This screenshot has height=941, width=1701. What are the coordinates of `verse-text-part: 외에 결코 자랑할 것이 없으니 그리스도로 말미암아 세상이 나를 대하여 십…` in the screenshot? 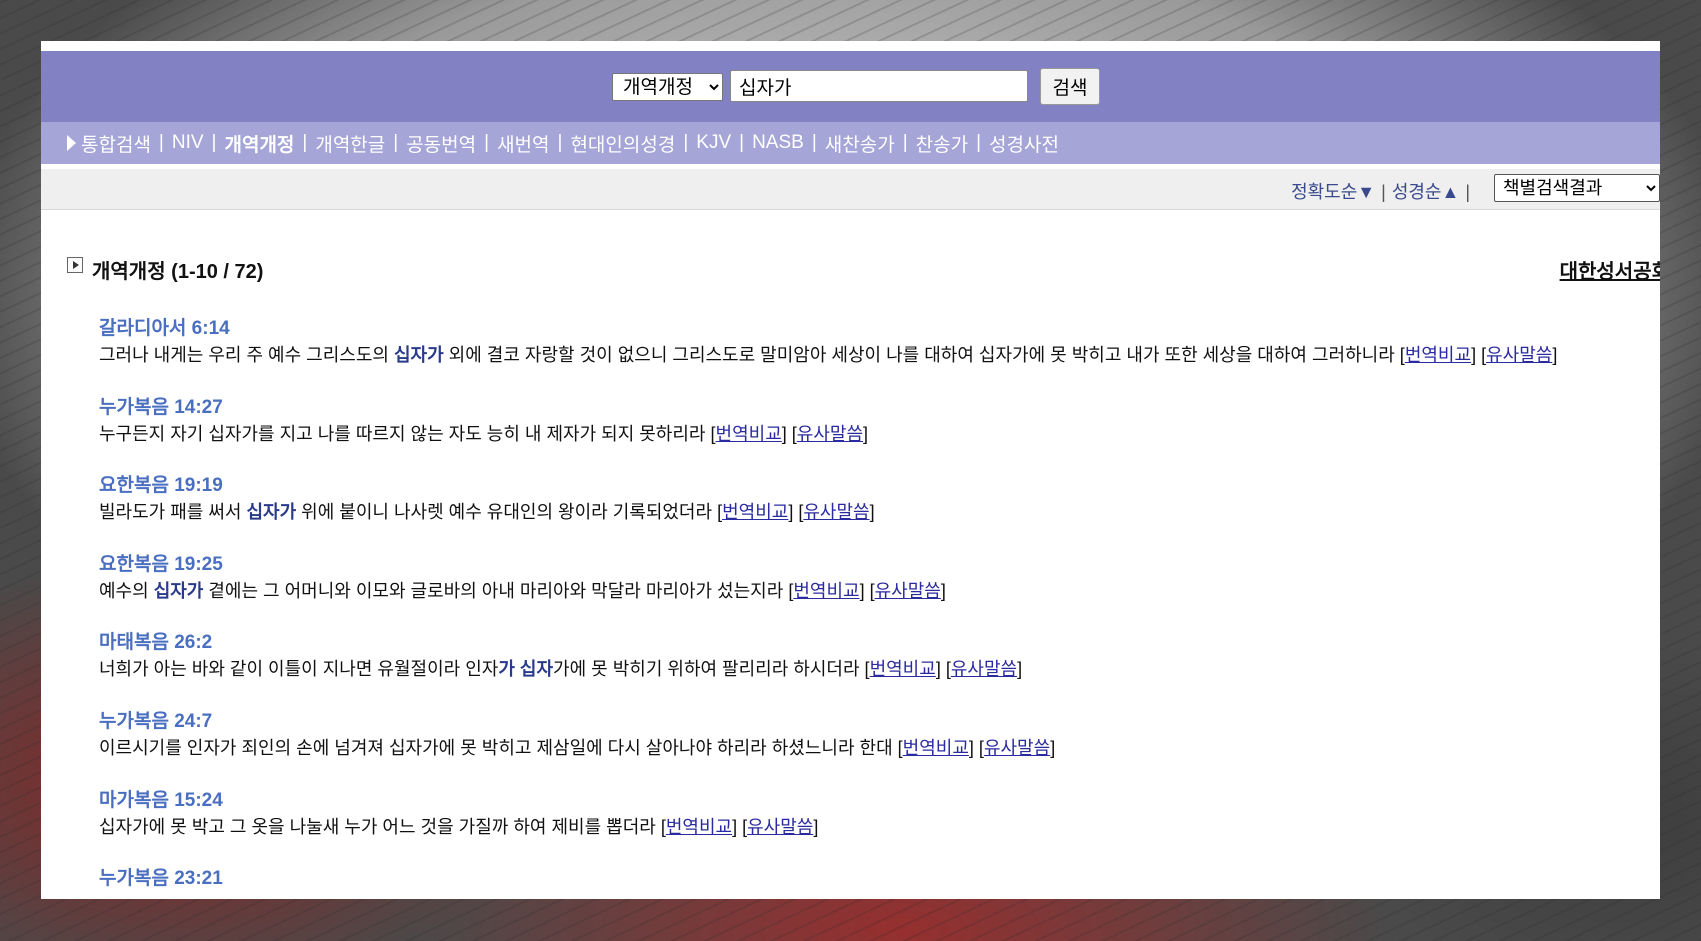 It's located at (921, 355).